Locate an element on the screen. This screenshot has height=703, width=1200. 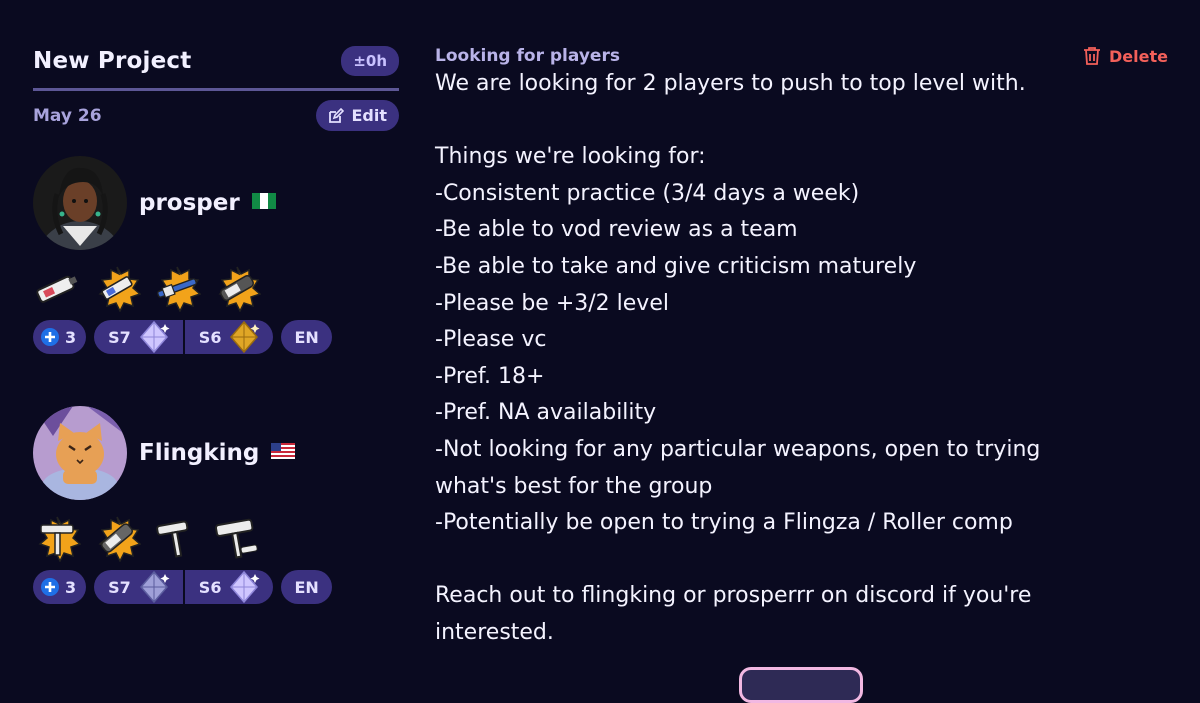
post-title: New Project is located at coordinates (112, 61).